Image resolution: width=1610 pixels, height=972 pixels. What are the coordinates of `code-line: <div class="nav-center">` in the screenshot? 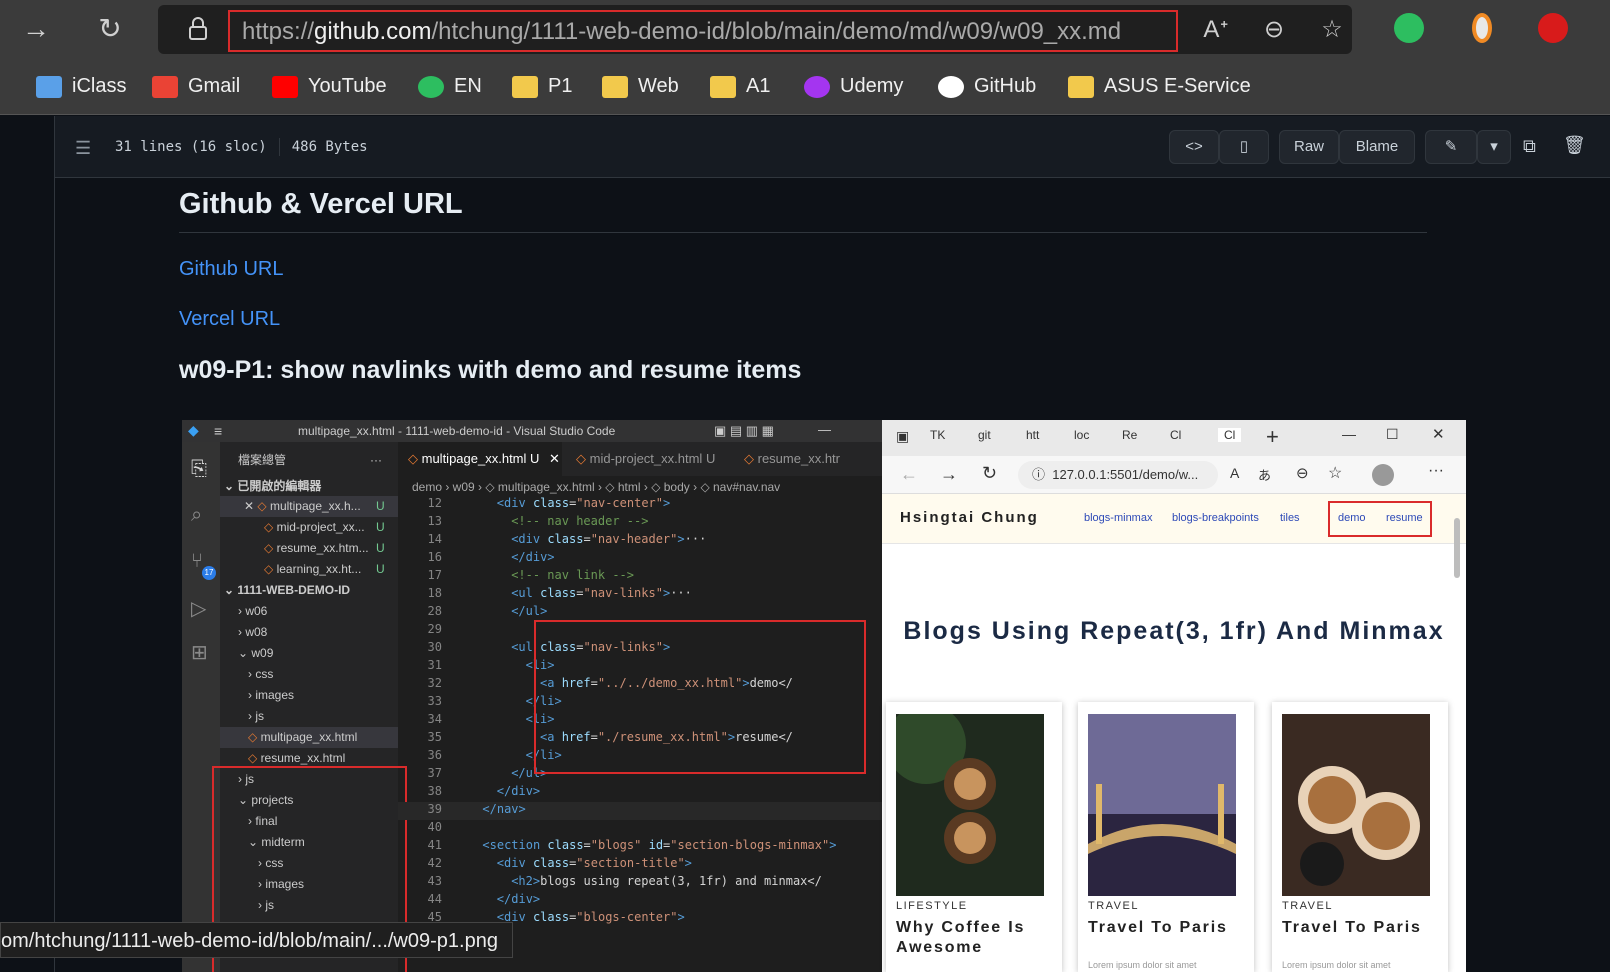 It's located at (583, 503).